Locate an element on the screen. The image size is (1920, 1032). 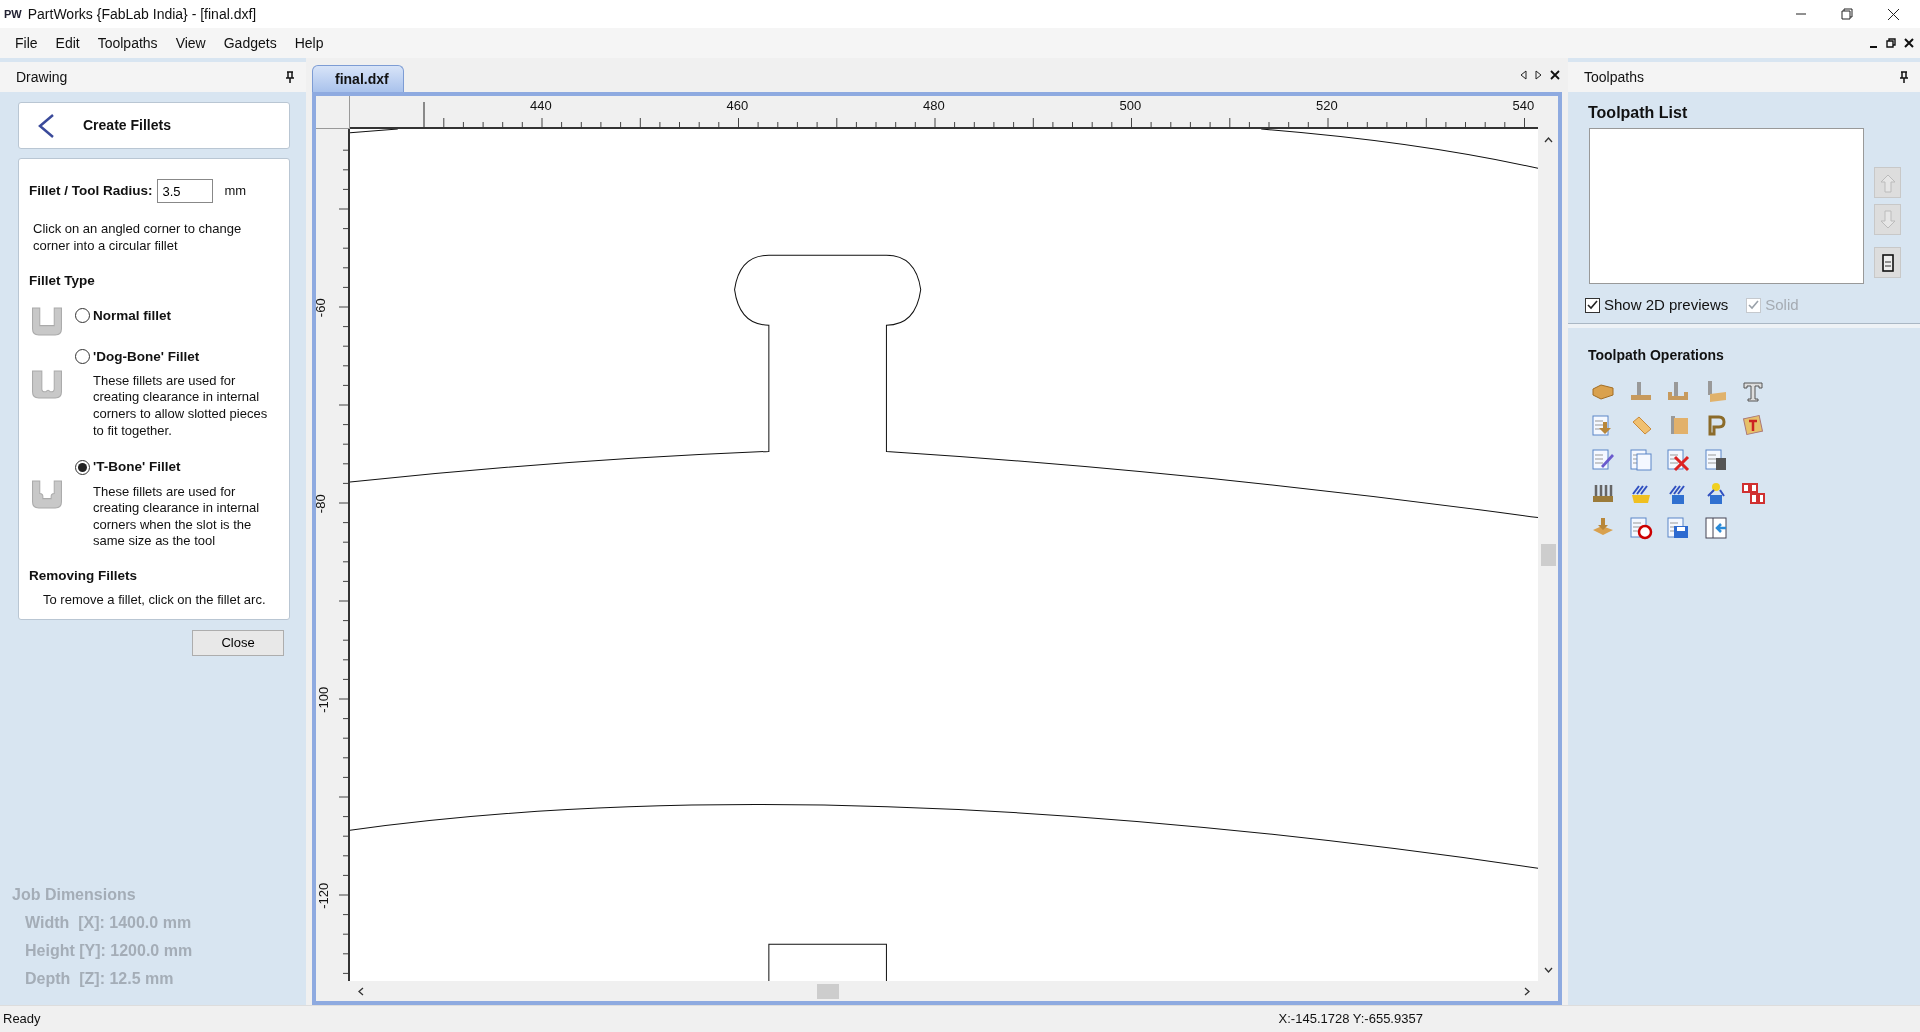
document-timer-icon is located at coordinates (1640, 527).